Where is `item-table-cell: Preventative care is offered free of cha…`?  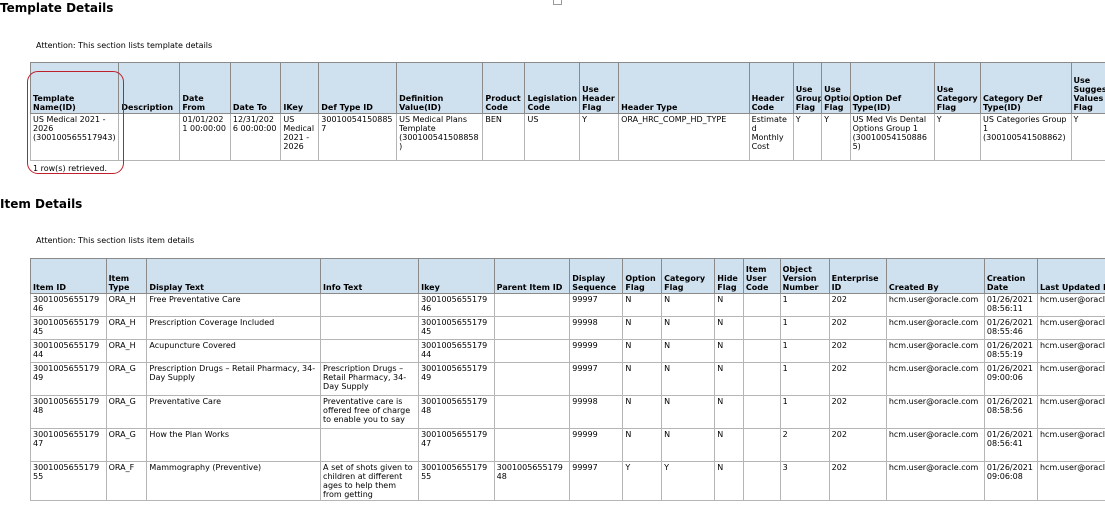
item-table-cell: Preventative care is offered free of cha… is located at coordinates (370, 412).